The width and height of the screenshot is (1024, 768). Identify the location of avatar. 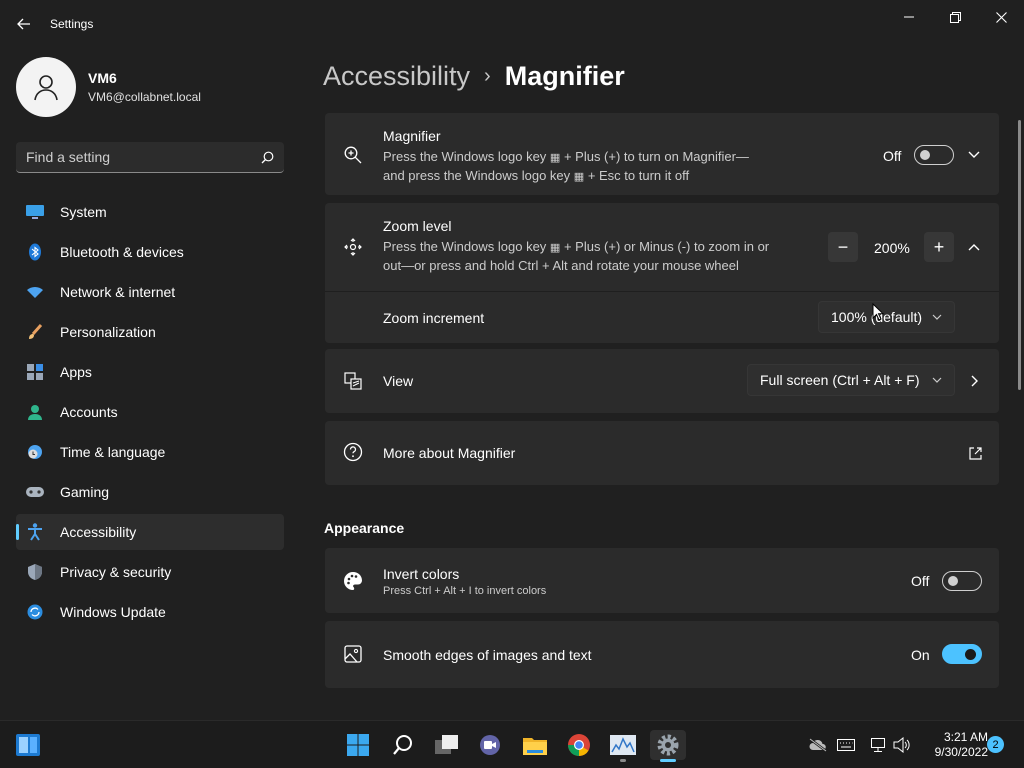
(46, 87).